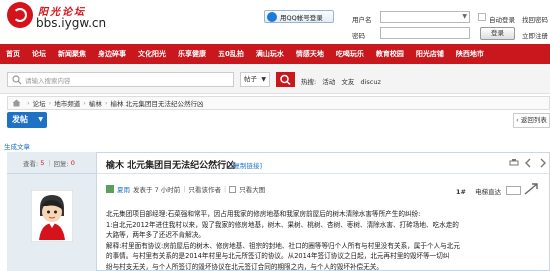  I want to click on post-time: 发表于 7 小时前, so click(157, 190).